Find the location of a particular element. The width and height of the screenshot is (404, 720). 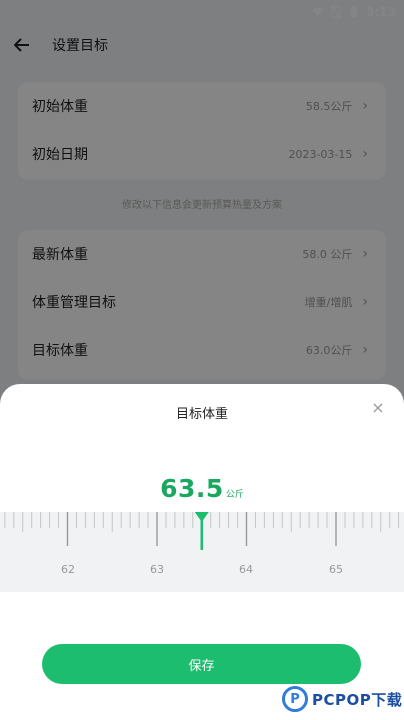

ruler-label: 63 is located at coordinates (157, 569).